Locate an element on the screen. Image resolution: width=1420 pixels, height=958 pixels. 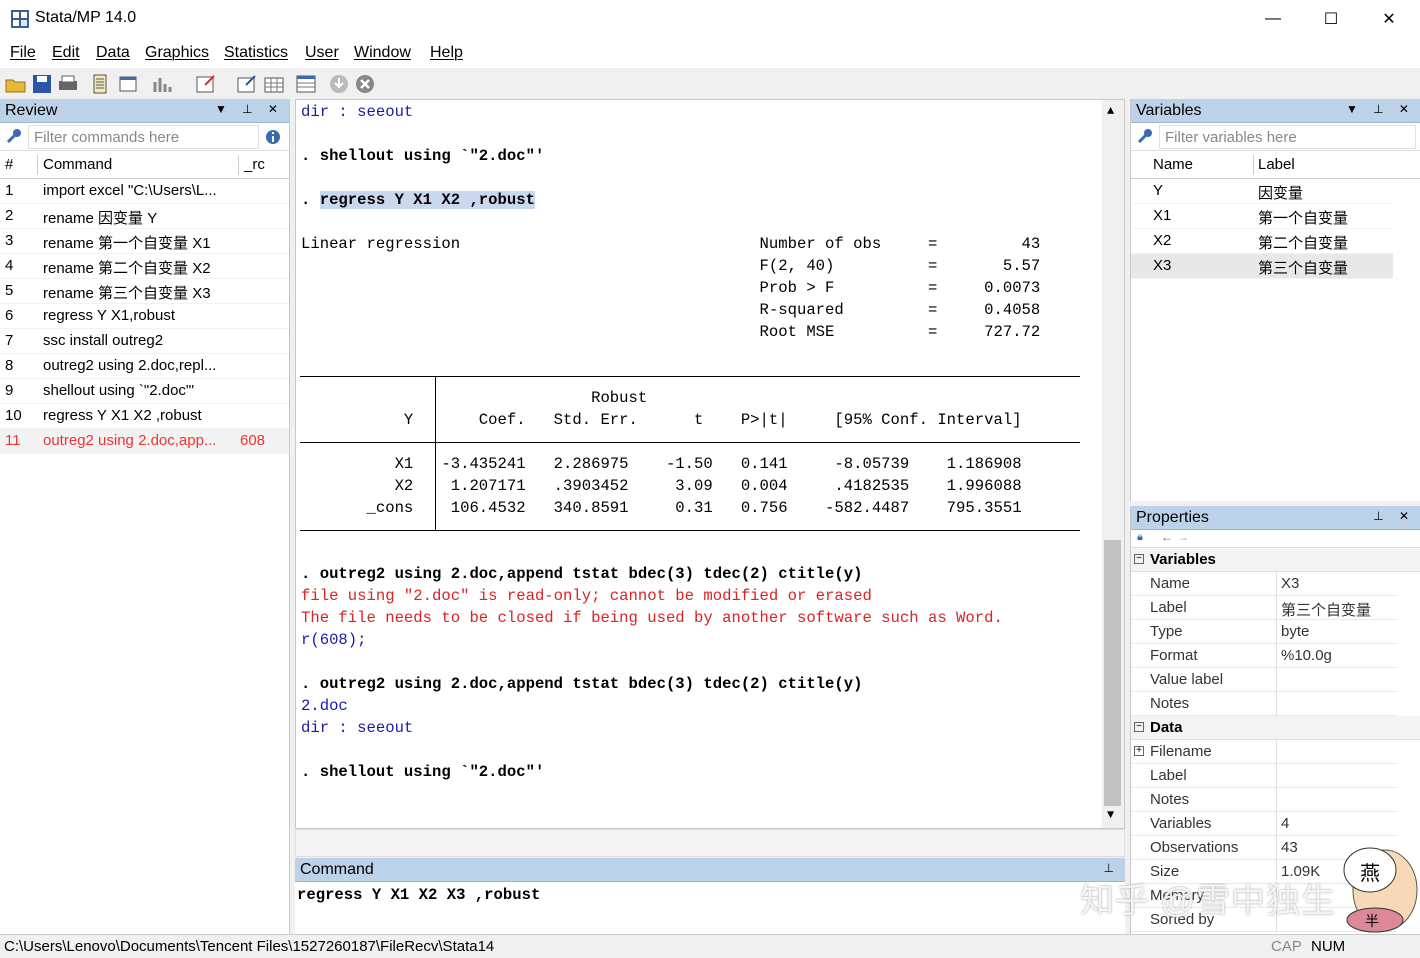
review-row: 9 shellout using `"2.doc"' is located at coordinates (144, 391).